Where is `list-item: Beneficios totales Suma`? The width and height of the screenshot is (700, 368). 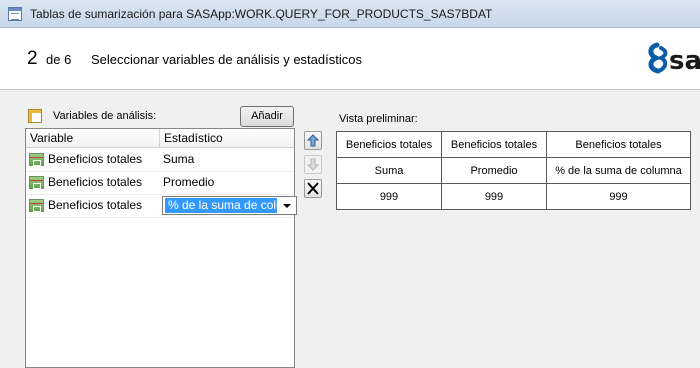 list-item: Beneficios totales Suma is located at coordinates (160, 160).